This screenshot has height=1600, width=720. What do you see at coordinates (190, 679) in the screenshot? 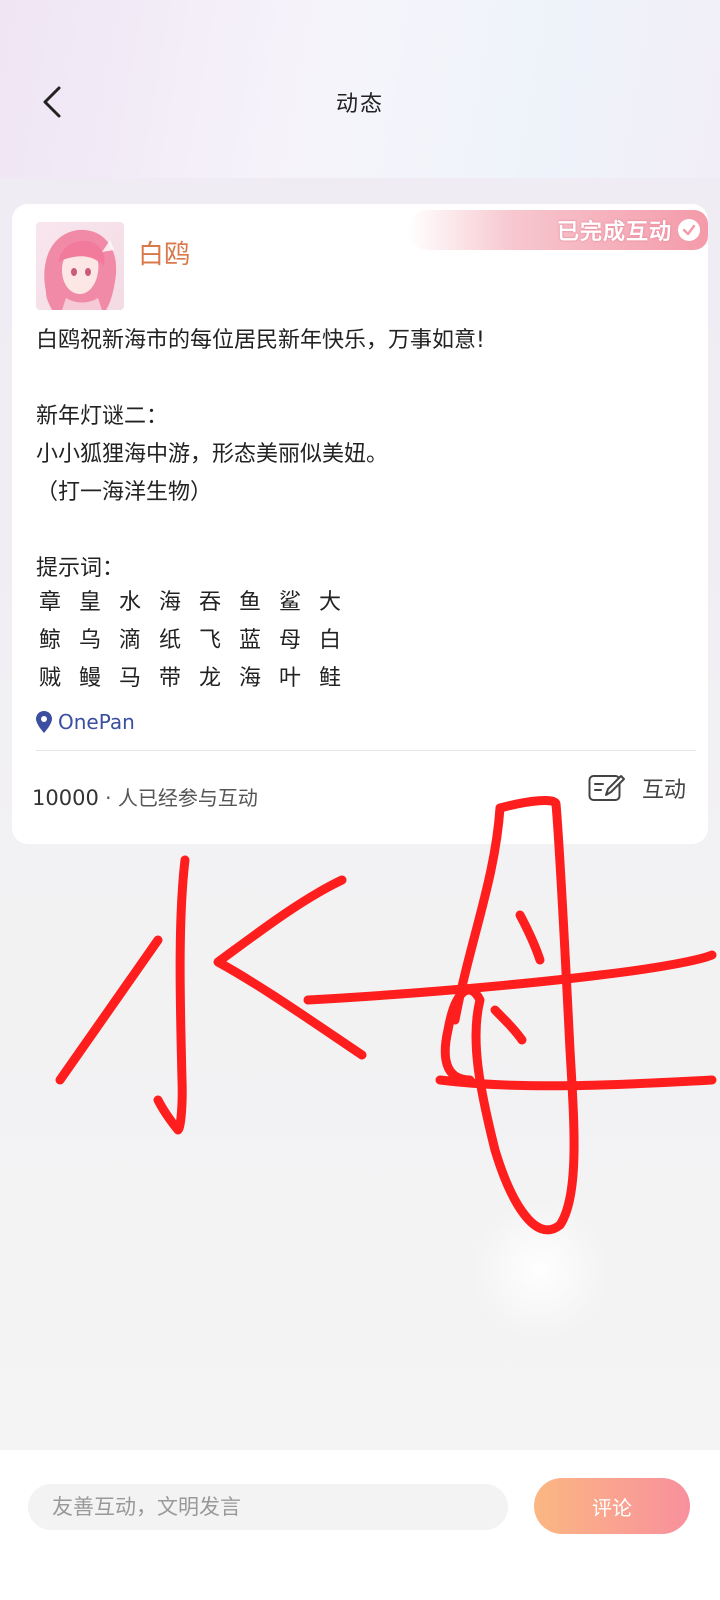
I see `hint-row: 贼 鳗 马 带 龙 海 叶 鲑` at bounding box center [190, 679].